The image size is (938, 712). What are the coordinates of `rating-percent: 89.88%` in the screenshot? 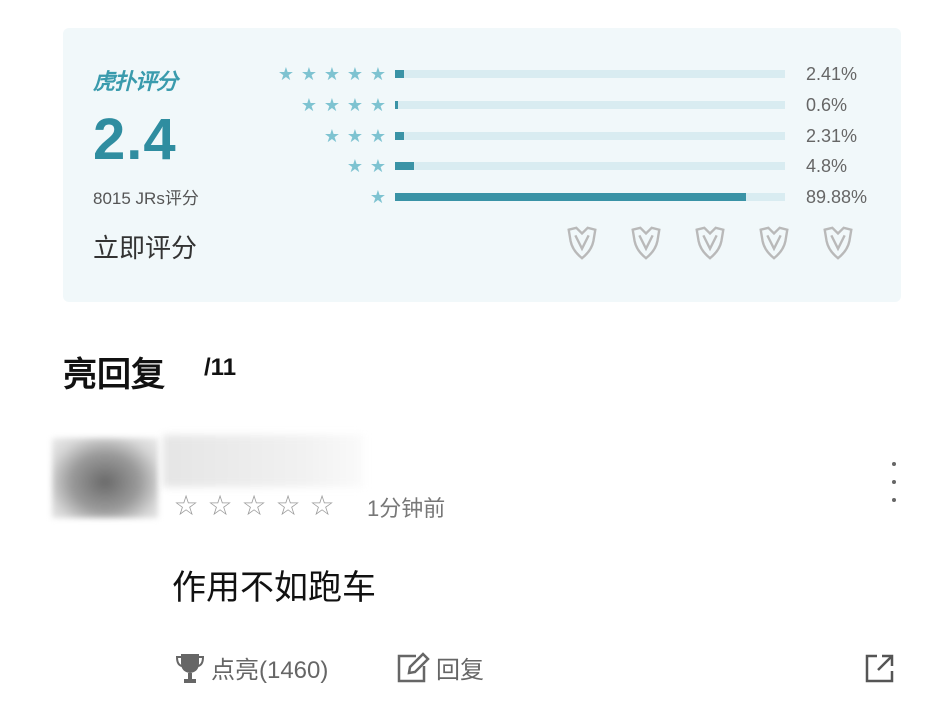 It's located at (837, 197).